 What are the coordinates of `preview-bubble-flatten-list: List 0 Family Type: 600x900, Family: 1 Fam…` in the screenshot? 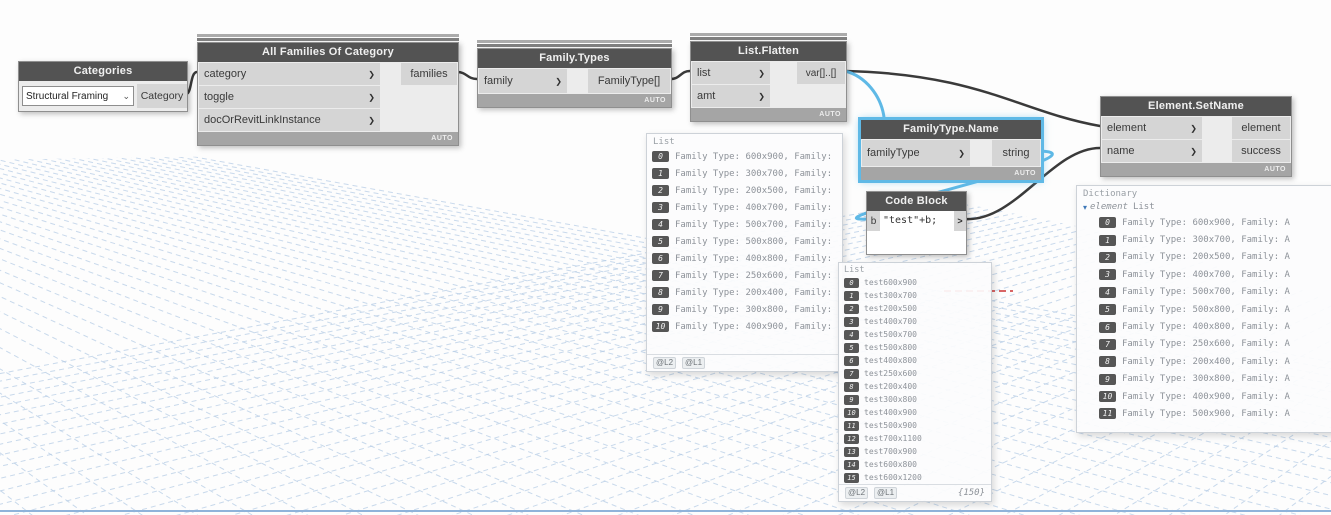 It's located at (744, 252).